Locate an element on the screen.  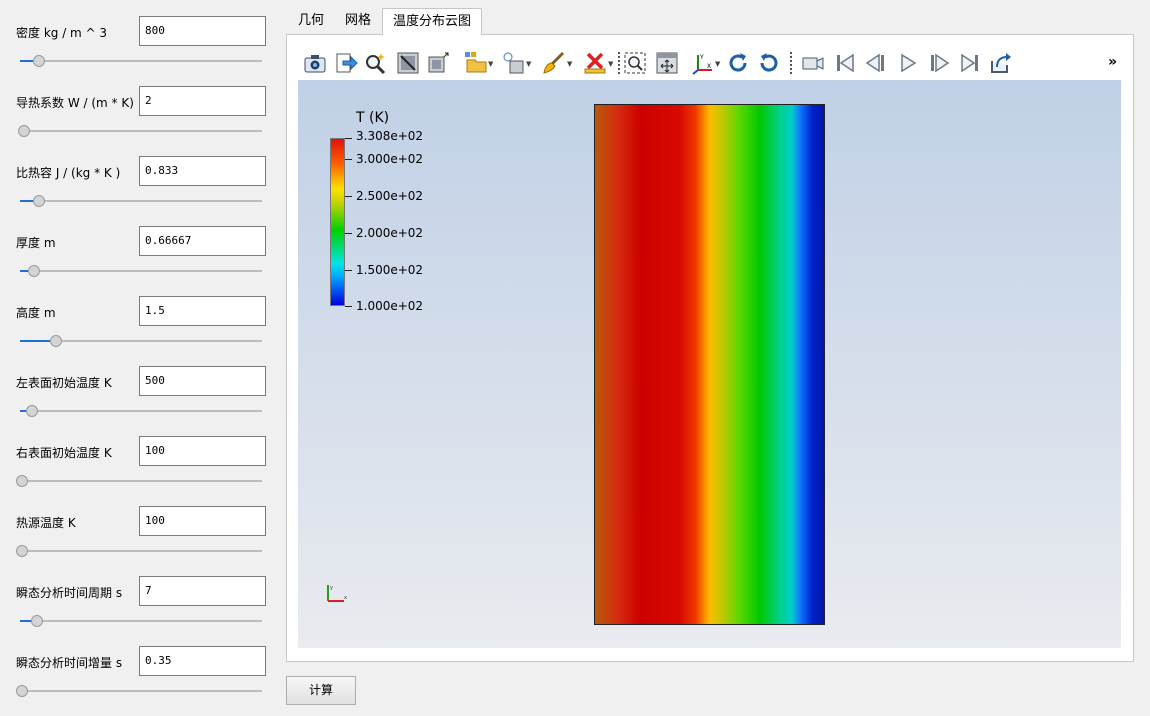
tab-geometry: 几何 is located at coordinates (311, 21).